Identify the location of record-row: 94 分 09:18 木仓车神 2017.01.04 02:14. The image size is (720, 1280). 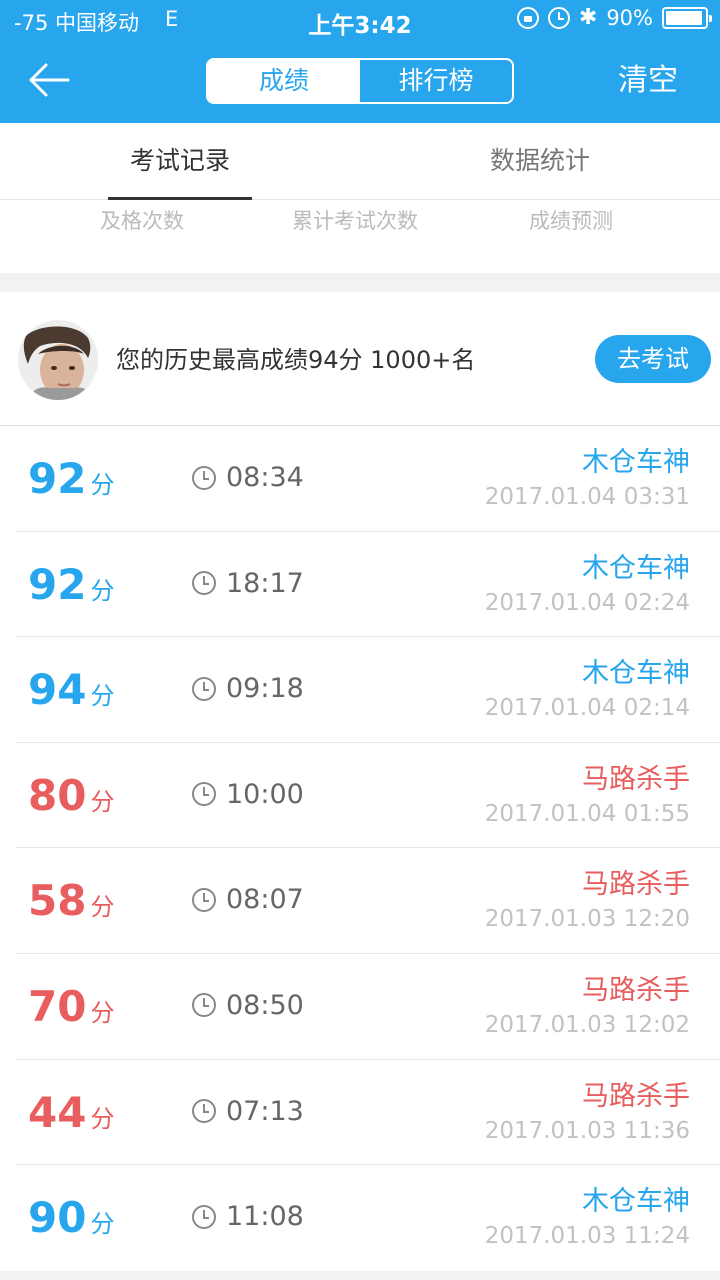
(368, 690).